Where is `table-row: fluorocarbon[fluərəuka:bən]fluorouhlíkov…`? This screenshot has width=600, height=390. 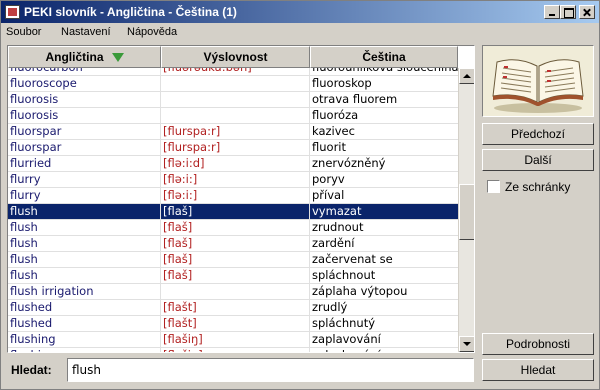 table-row: fluorocarbon[fluərəuka:bən]fluorouhlíkov… is located at coordinates (233, 72).